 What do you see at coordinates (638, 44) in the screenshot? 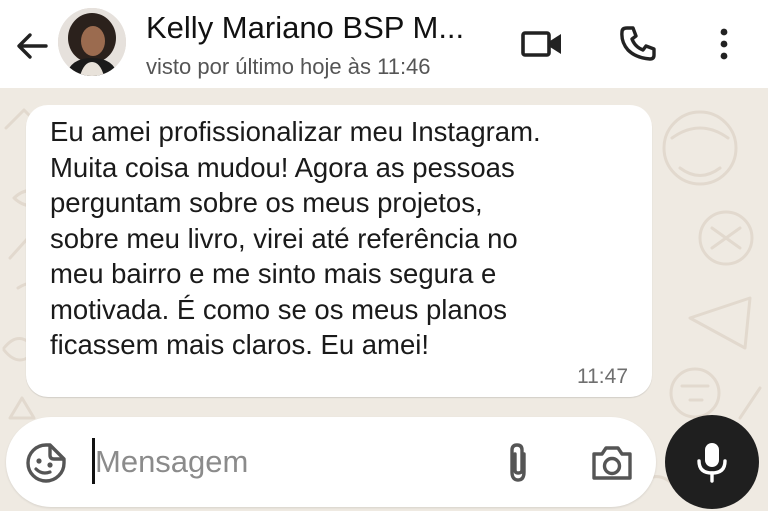
I see `phone-call-icon` at bounding box center [638, 44].